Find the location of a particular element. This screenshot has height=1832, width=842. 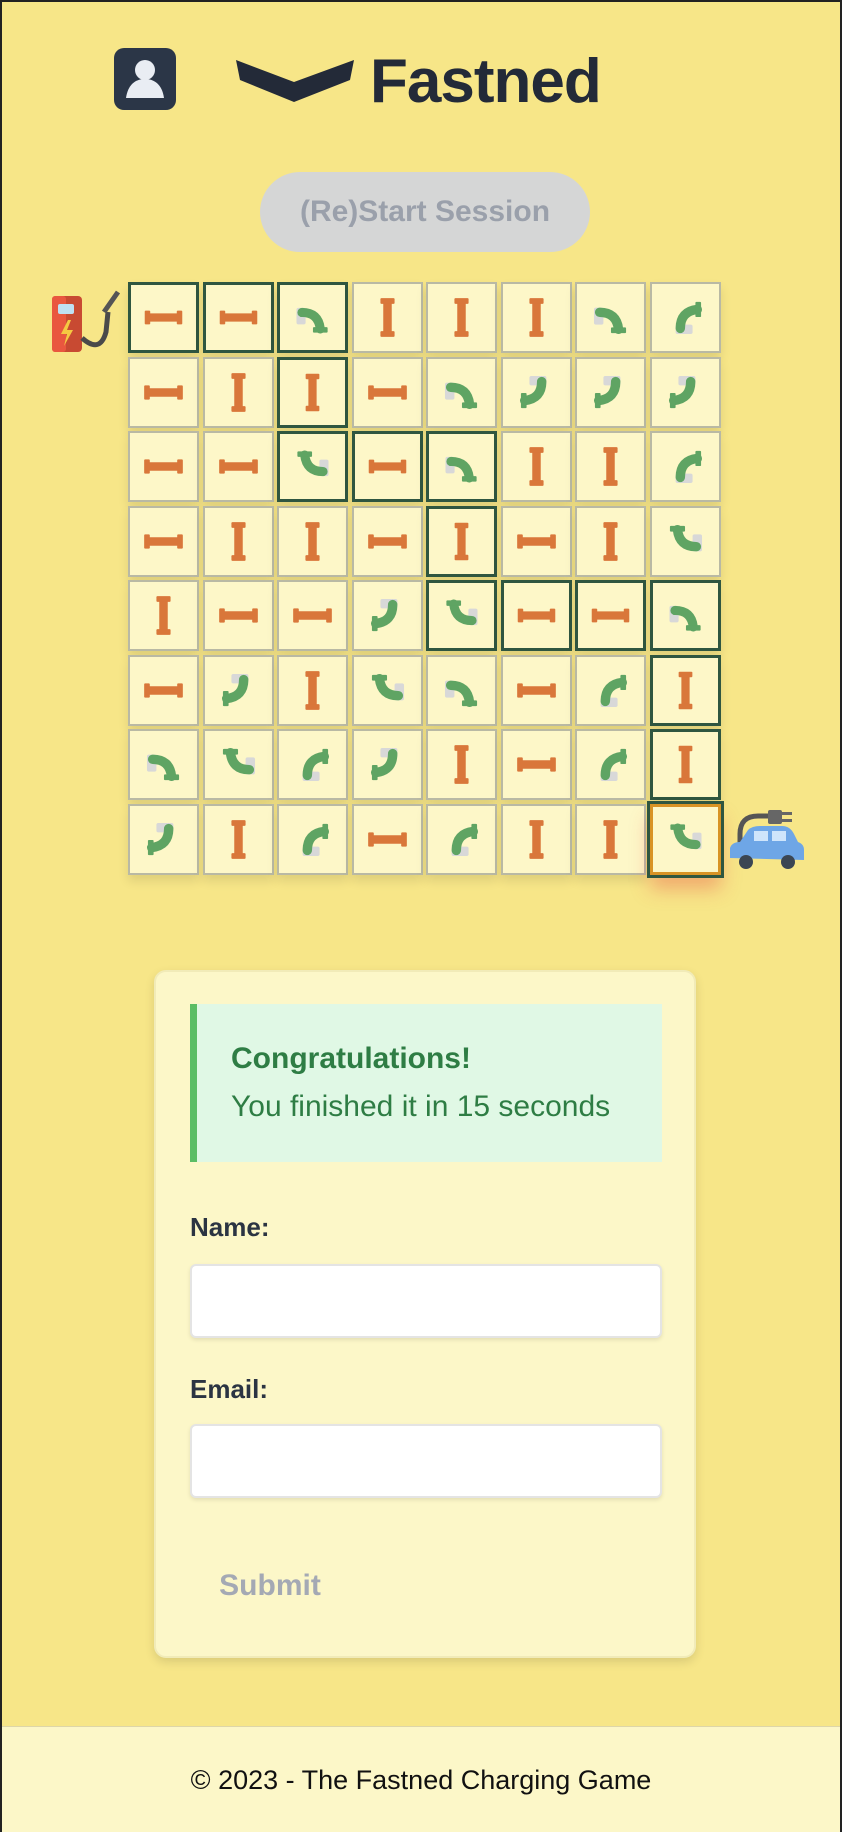

user-icon is located at coordinates (145, 79).